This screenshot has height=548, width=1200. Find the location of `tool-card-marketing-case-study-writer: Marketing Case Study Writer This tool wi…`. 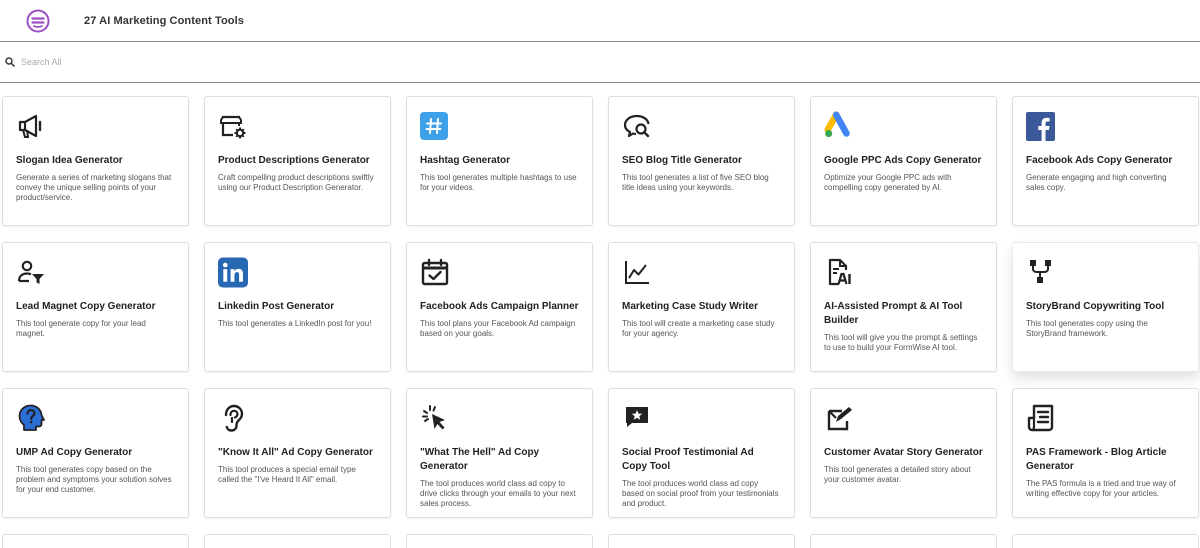

tool-card-marketing-case-study-writer: Marketing Case Study Writer This tool wi… is located at coordinates (701, 307).